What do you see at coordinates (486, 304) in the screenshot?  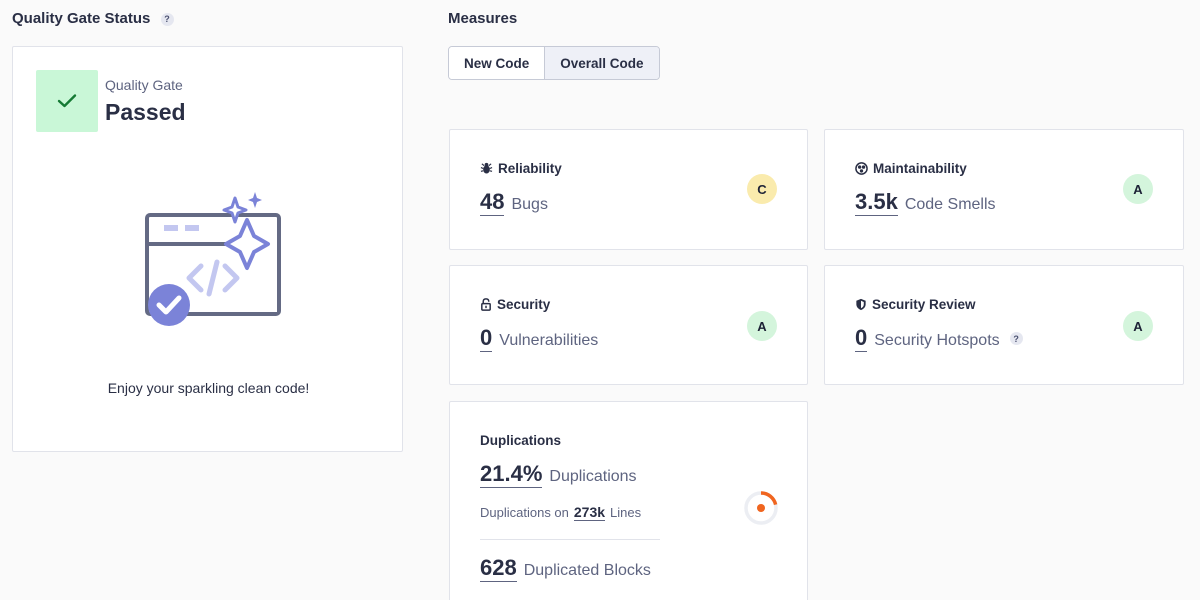 I see `lock-icon` at bounding box center [486, 304].